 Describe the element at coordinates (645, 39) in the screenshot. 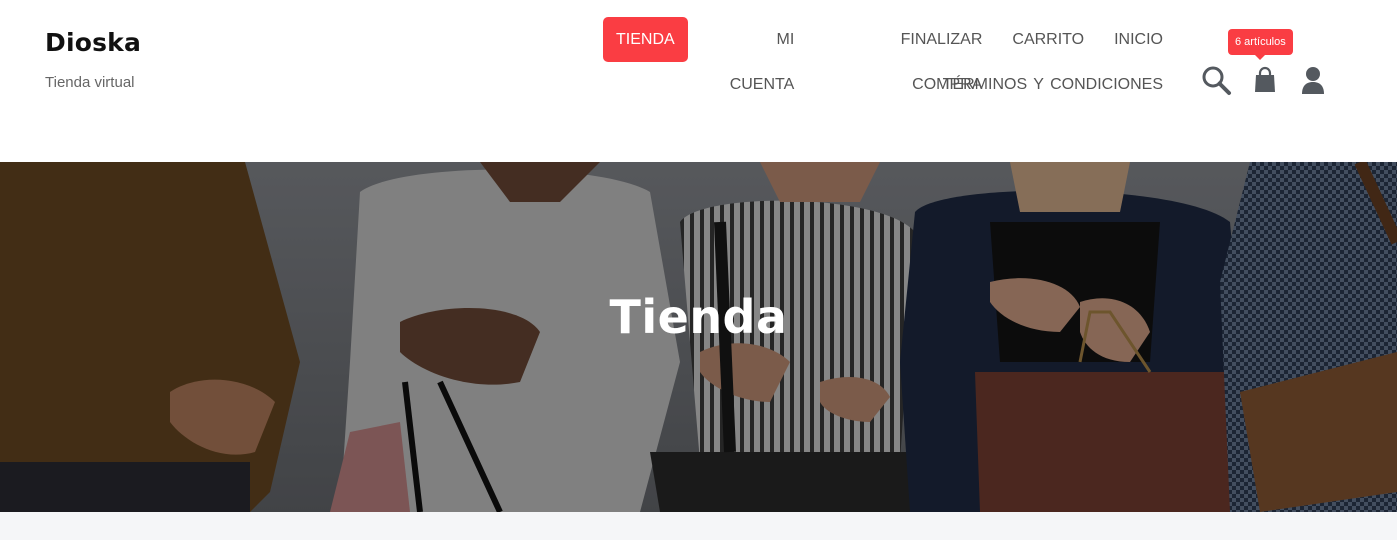

I see `nav-item-tienda: TIENDA` at that location.